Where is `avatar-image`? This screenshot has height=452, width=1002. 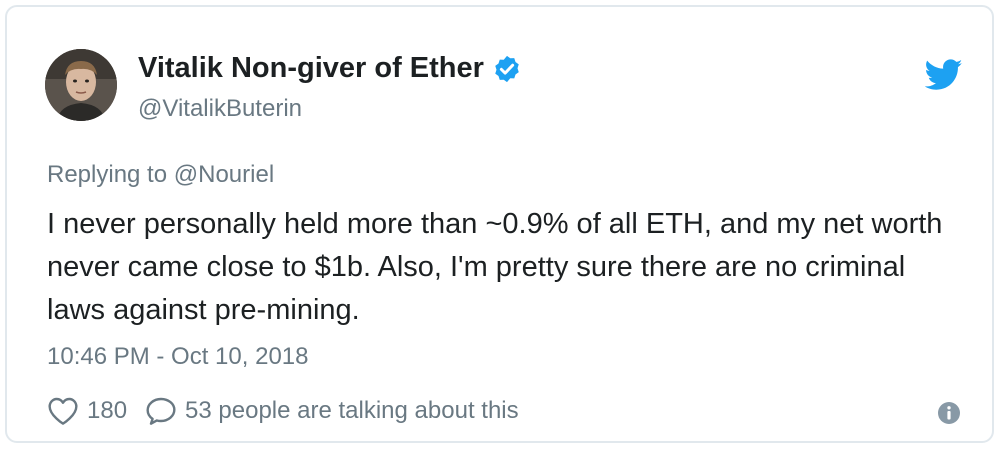 avatar-image is located at coordinates (81, 85).